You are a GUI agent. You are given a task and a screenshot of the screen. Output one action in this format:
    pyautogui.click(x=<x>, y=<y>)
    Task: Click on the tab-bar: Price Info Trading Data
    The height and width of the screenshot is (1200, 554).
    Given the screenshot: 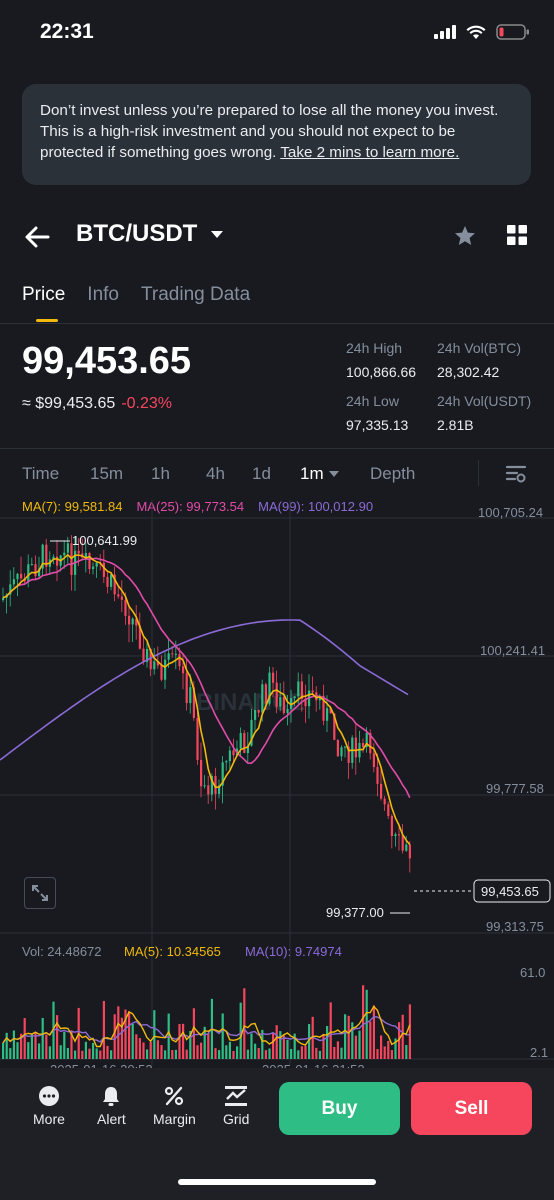 What is the action you would take?
    pyautogui.click(x=136, y=295)
    